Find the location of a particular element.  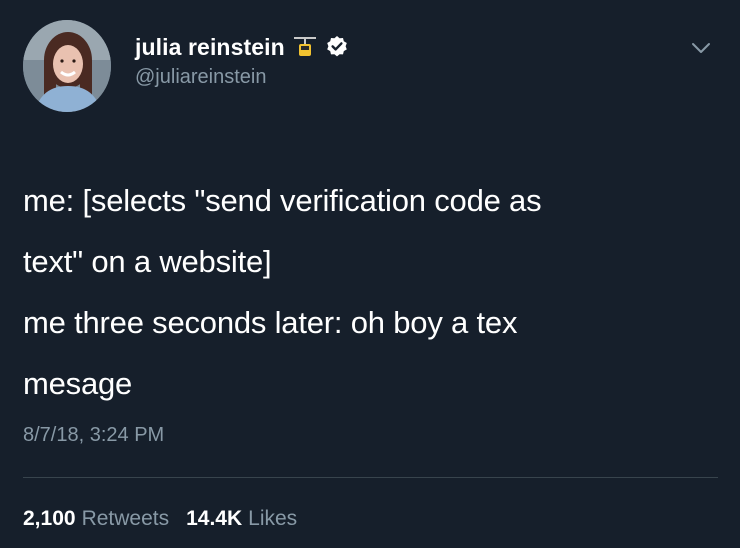

name-row: julia reinstein is located at coordinates (242, 47).